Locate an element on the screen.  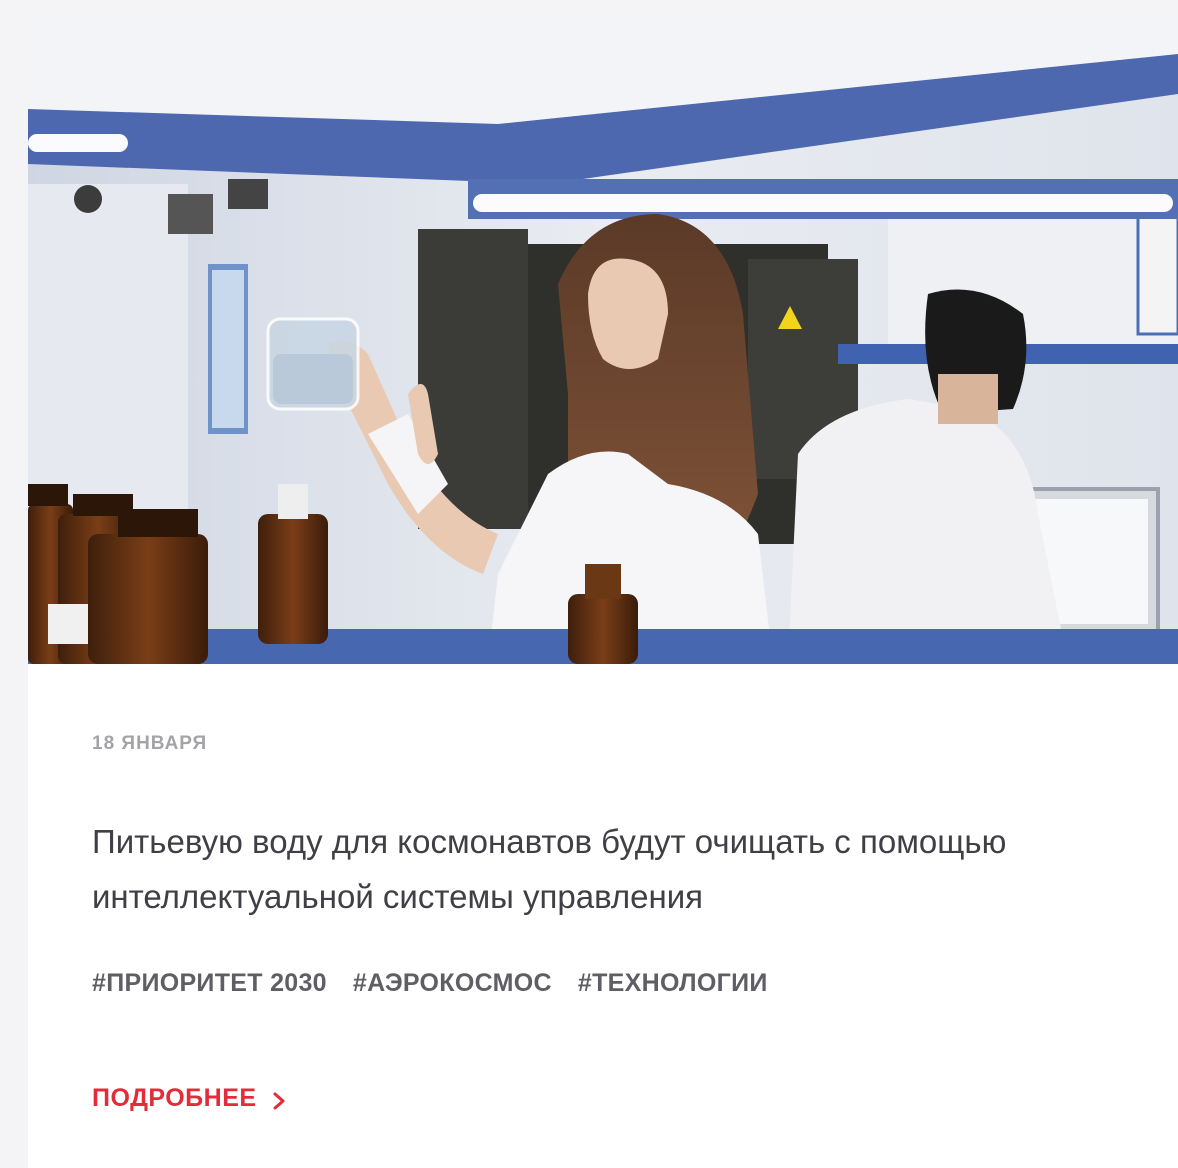
read-more-label: ПОДРОБНЕЕ is located at coordinates (174, 1098).